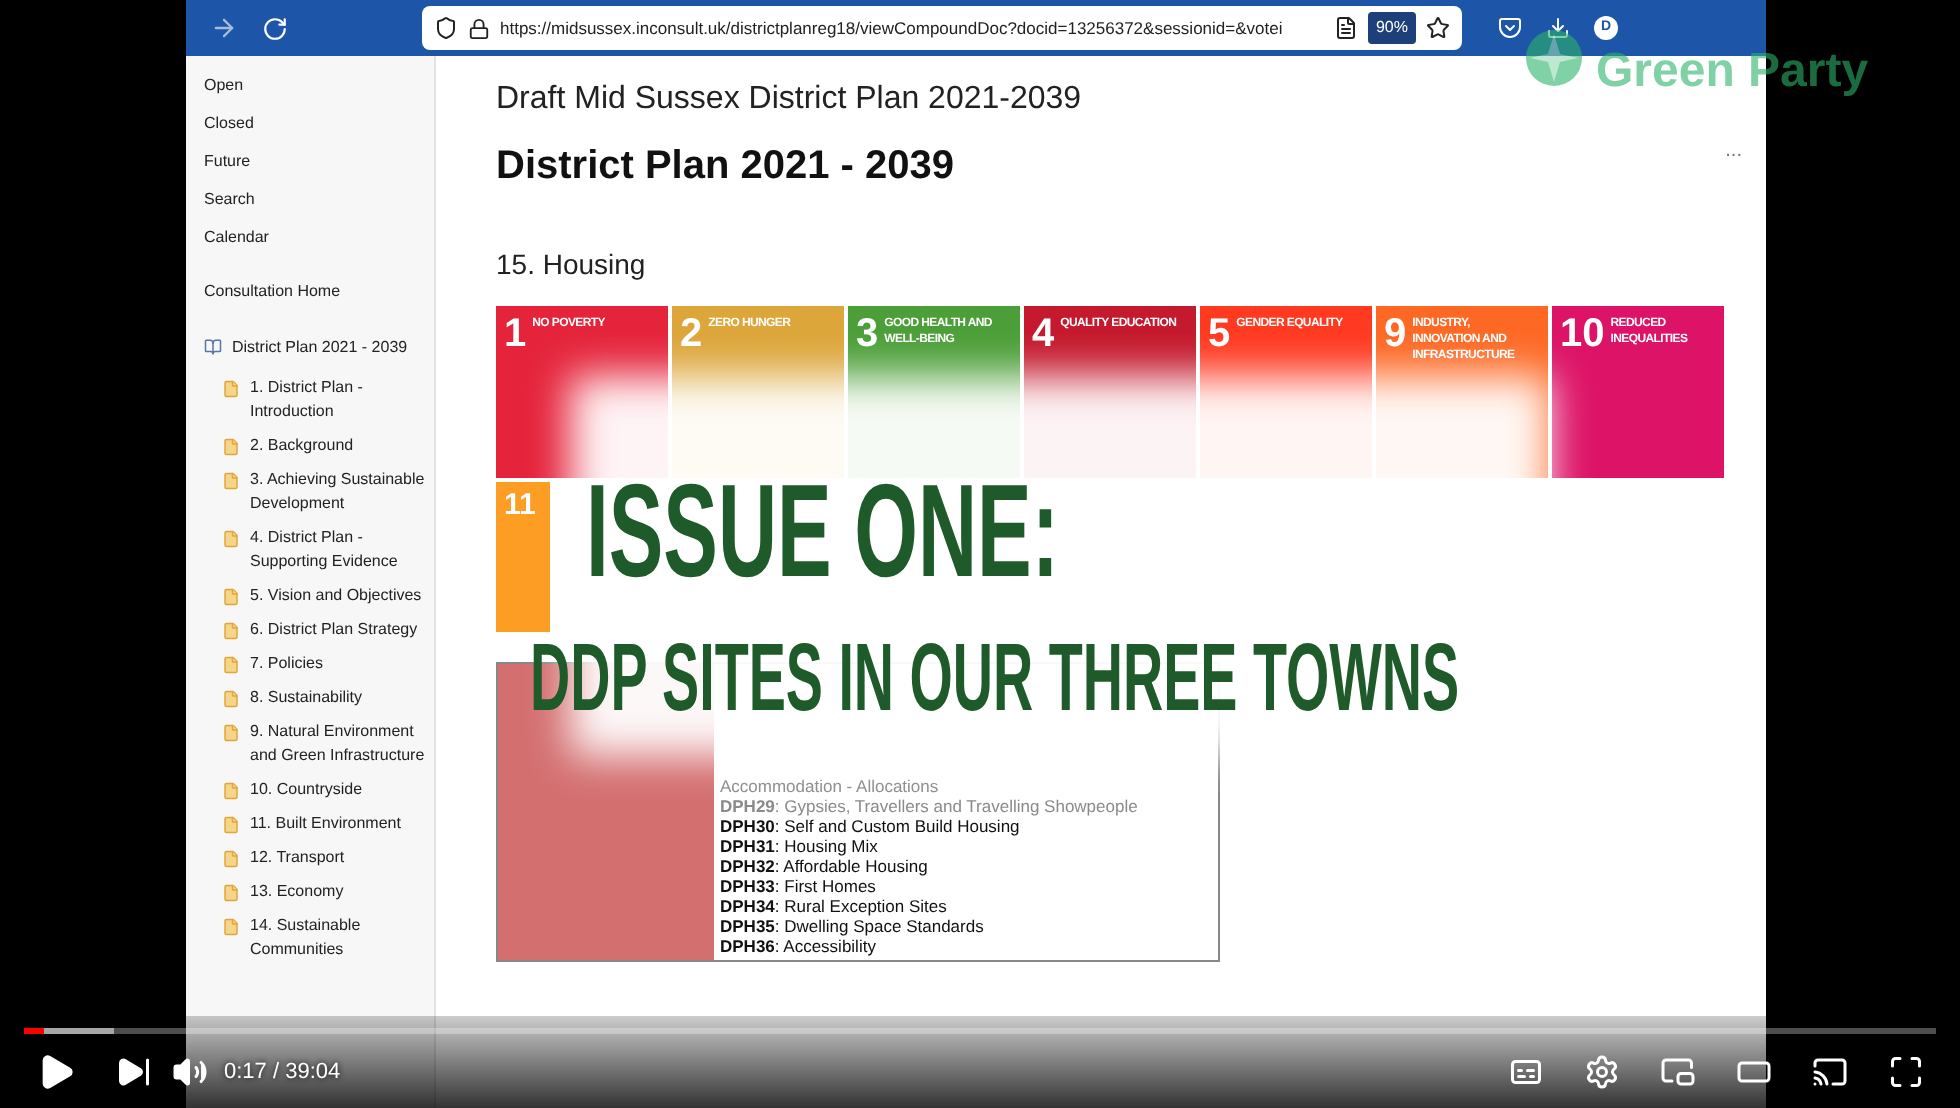 The width and height of the screenshot is (1960, 1108). Describe the element at coordinates (1395, 337) in the screenshot. I see `goal-number: 9` at that location.